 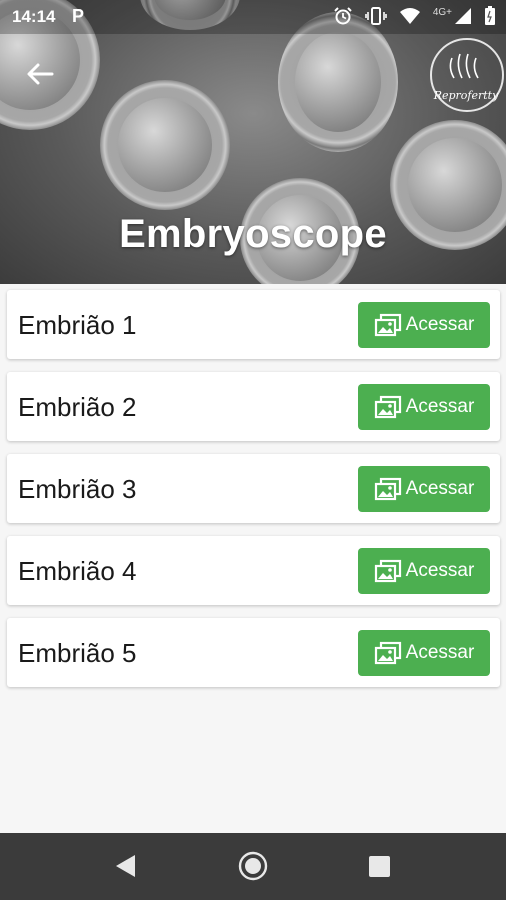 I want to click on embryo-label: Embrião 3, so click(x=77, y=489).